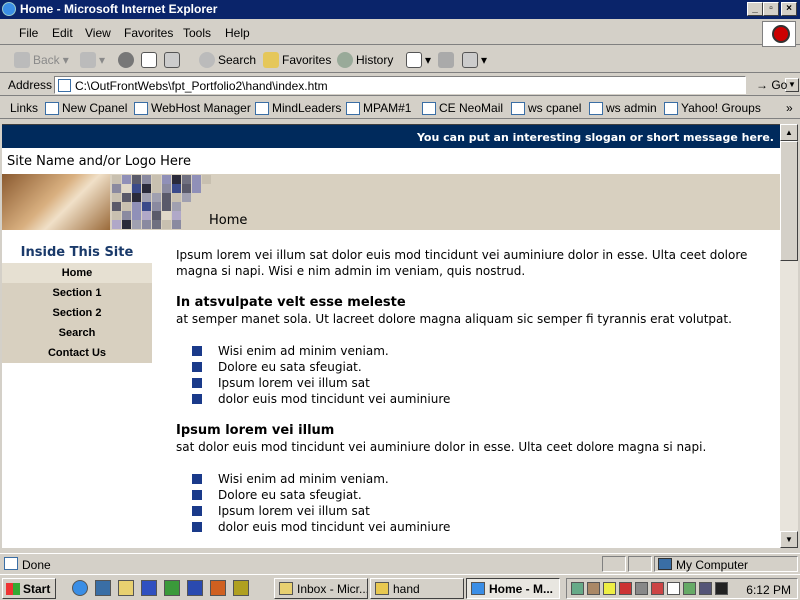 This screenshot has width=800, height=600. What do you see at coordinates (218, 588) in the screenshot?
I see `powerpoint-quicklaunch-icon` at bounding box center [218, 588].